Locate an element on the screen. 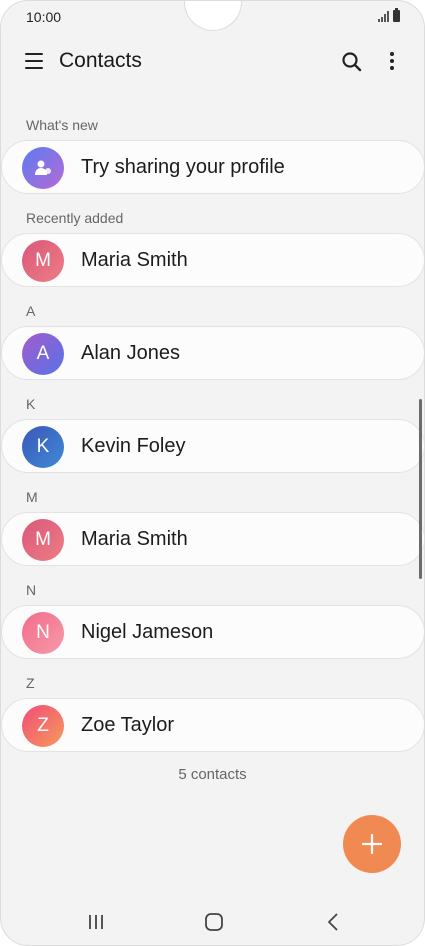  section-header-whats-new: What's new is located at coordinates (62, 125).